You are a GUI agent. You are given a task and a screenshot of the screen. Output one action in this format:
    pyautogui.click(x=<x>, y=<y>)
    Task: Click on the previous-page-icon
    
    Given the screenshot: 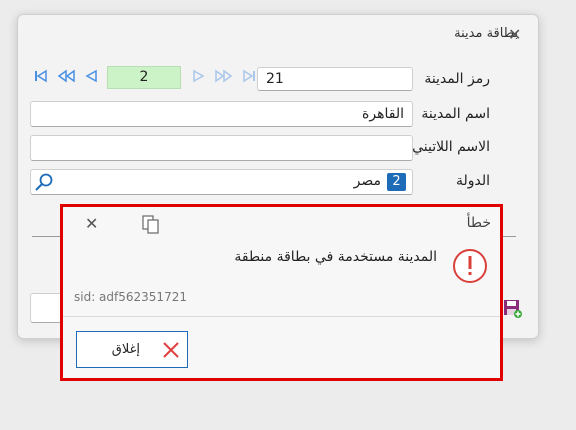 What is the action you would take?
    pyautogui.click(x=66, y=78)
    